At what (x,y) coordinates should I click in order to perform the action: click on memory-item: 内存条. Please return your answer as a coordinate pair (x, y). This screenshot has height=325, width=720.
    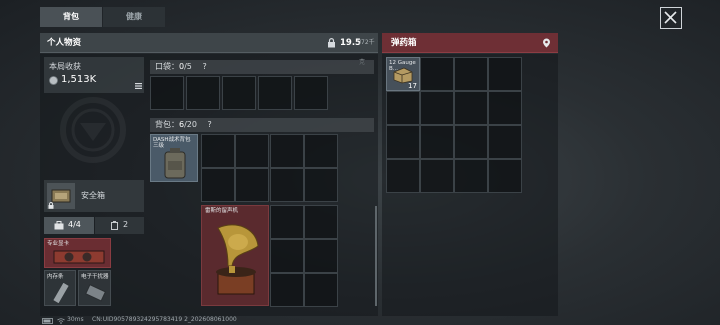
    Looking at the image, I should click on (60, 288).